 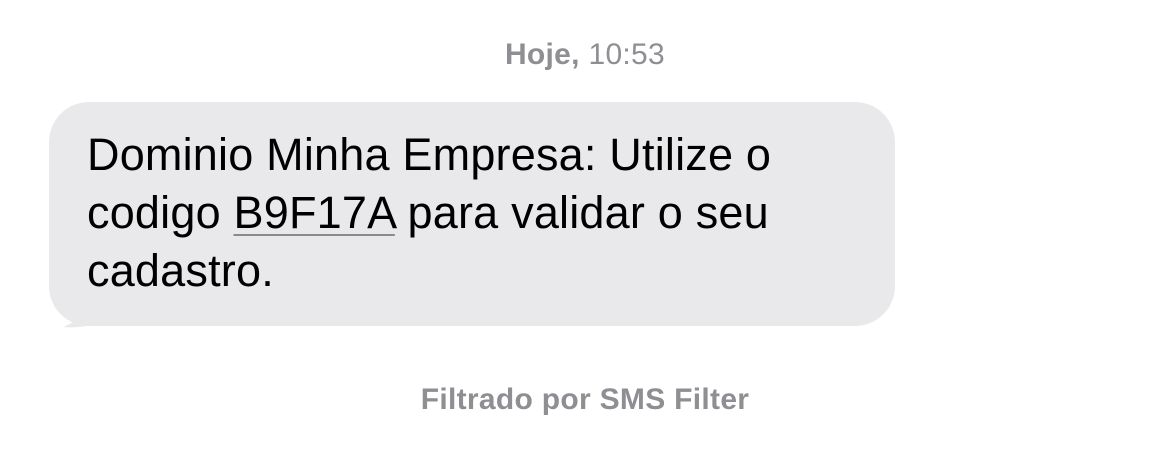 I want to click on verification-code-link: B9F17A, so click(x=314, y=212).